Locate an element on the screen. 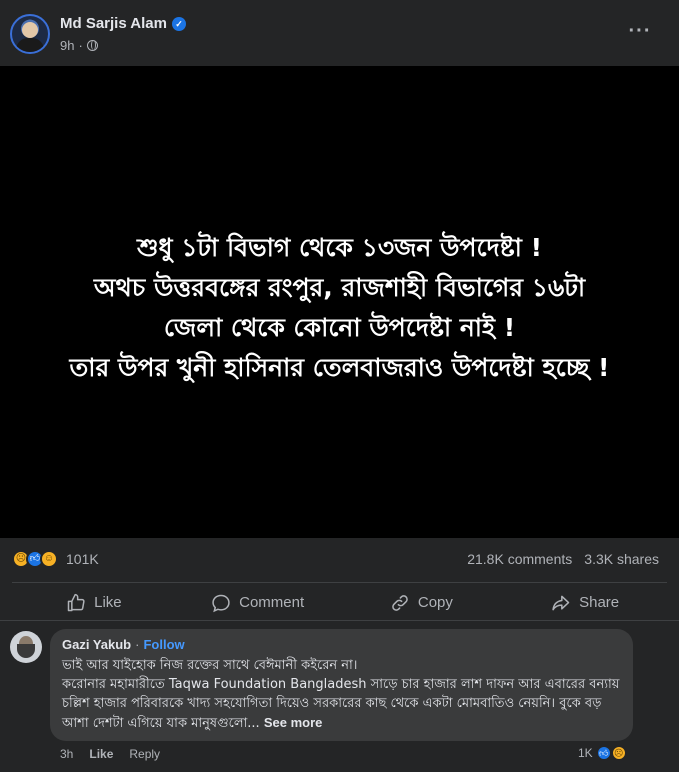 This screenshot has width=679, height=772. post-time: 9h is located at coordinates (67, 45).